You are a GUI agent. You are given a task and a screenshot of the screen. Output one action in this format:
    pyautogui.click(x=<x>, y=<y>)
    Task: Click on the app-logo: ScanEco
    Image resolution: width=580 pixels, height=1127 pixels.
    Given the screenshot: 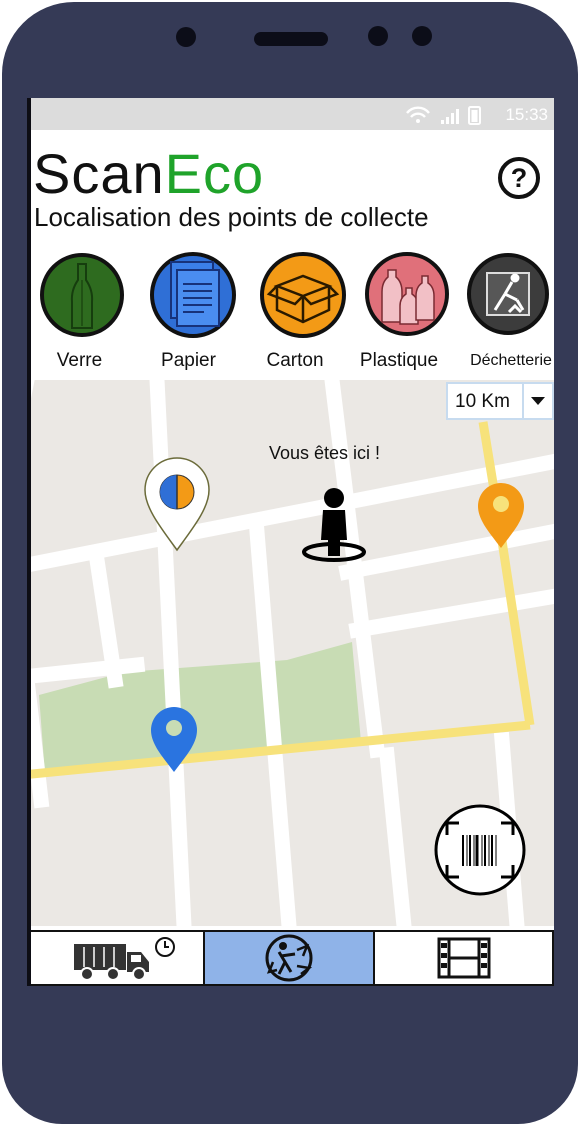 What is the action you would take?
    pyautogui.click(x=148, y=174)
    